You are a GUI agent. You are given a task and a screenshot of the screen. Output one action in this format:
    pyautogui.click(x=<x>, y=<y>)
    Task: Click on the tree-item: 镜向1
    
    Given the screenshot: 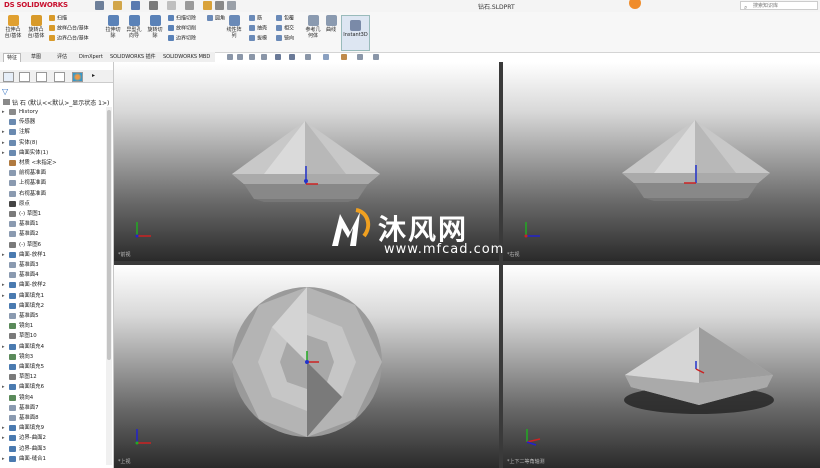 What is the action you would take?
    pyautogui.click(x=53, y=326)
    